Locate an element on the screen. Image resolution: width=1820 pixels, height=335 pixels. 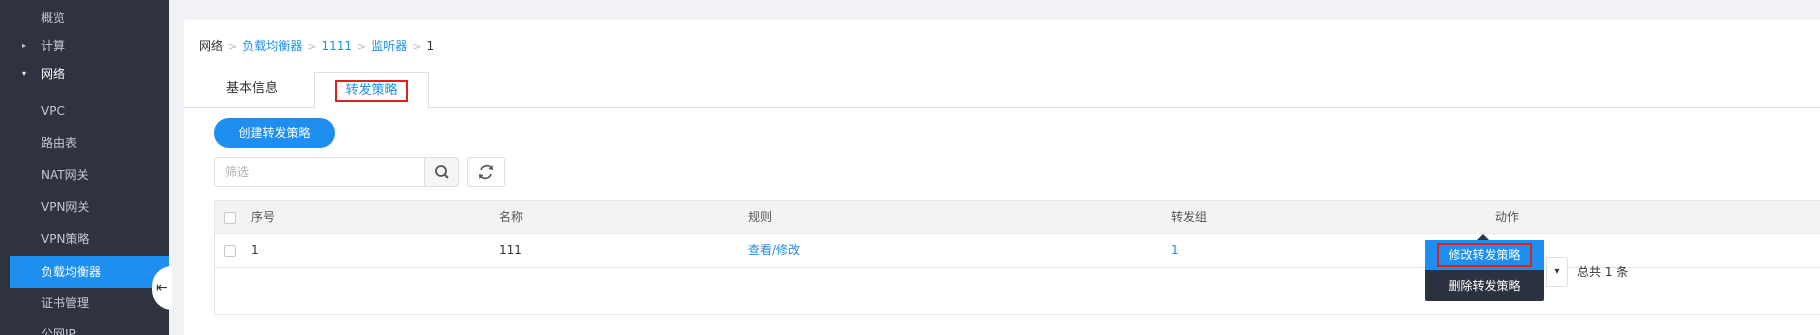
top-bar is located at coordinates (994, 10).